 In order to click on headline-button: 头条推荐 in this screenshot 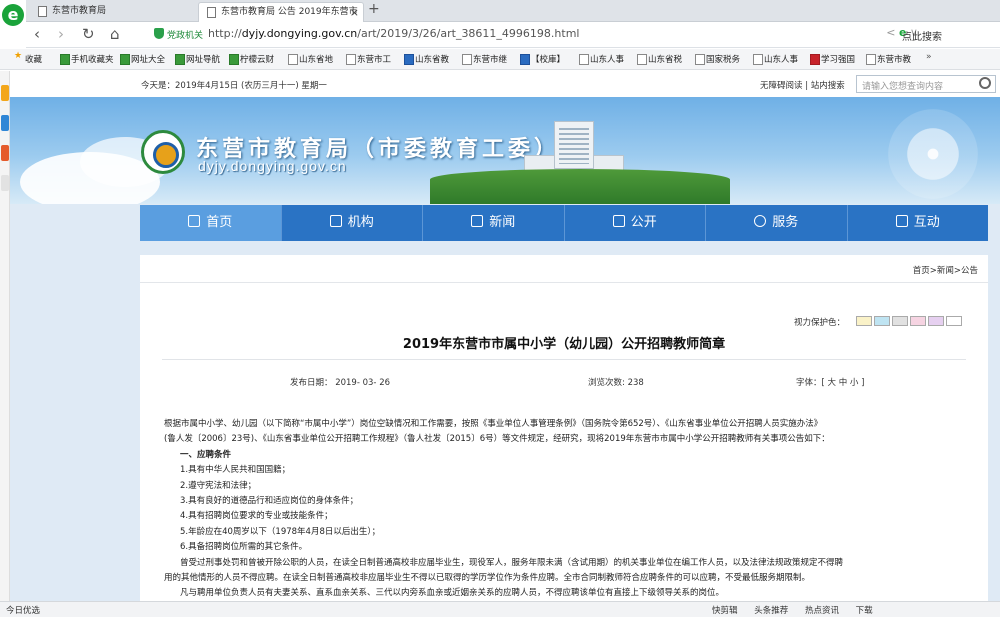, I will do `click(771, 611)`.